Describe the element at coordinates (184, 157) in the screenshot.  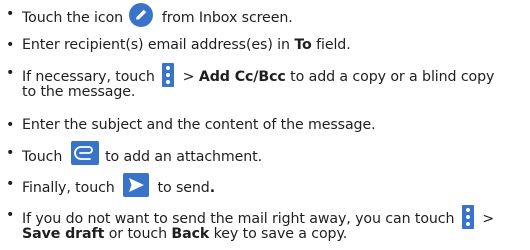
I see `step-text: to add an attachment.` at that location.